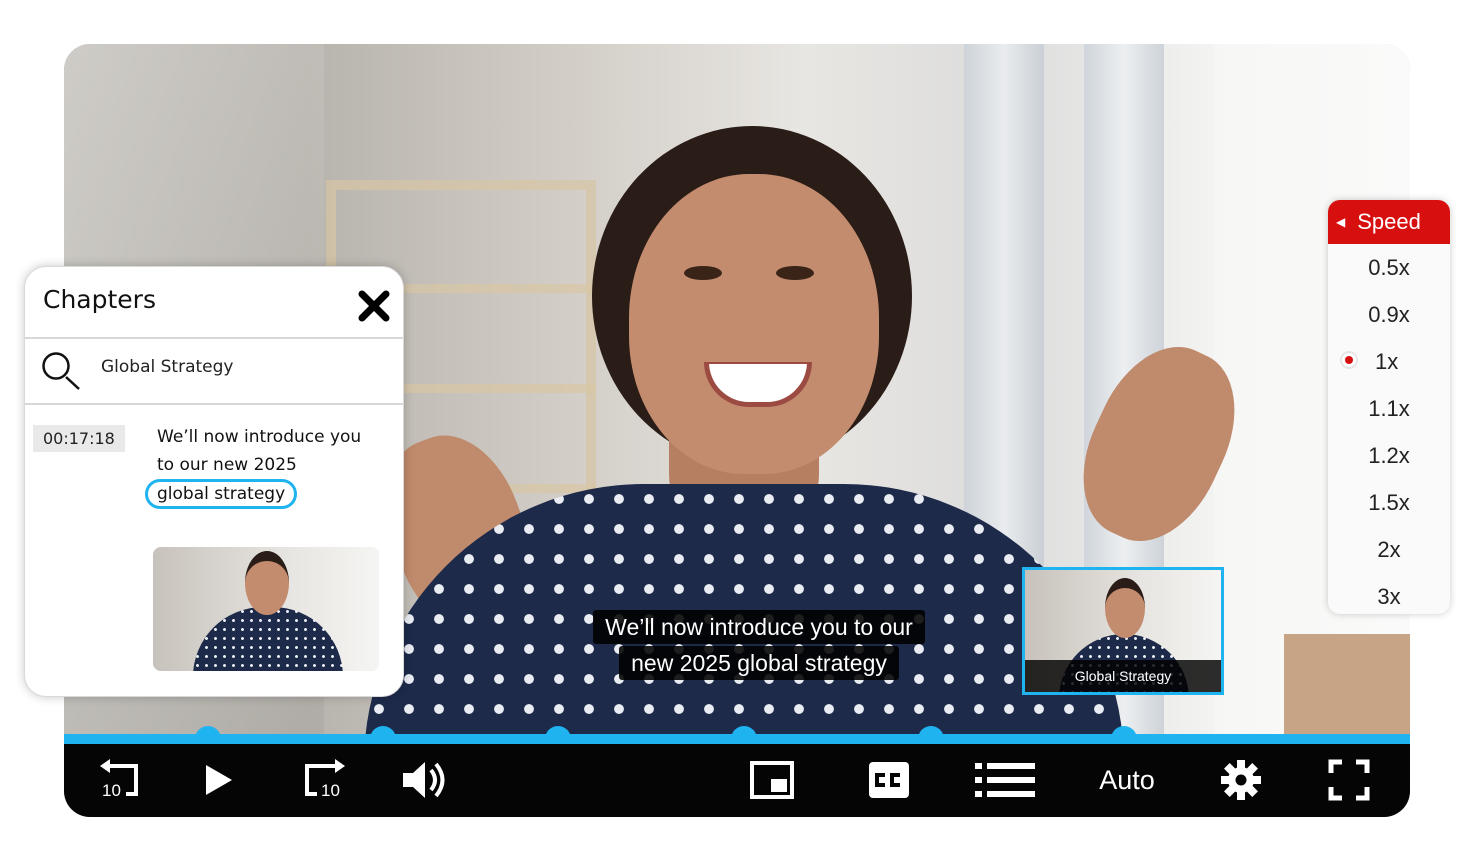  Describe the element at coordinates (1389, 222) in the screenshot. I see `speed-menu-header: ◀ Speed` at that location.